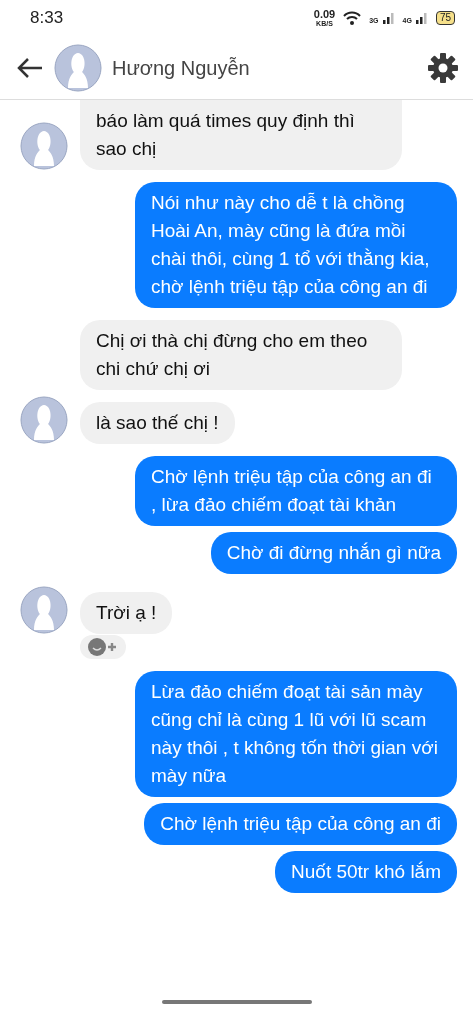 This screenshot has width=473, height=1024. What do you see at coordinates (241, 355) in the screenshot?
I see `message-bubble: Chị ơi thà chị đừng cho em theo chi chứ chị ơi` at bounding box center [241, 355].